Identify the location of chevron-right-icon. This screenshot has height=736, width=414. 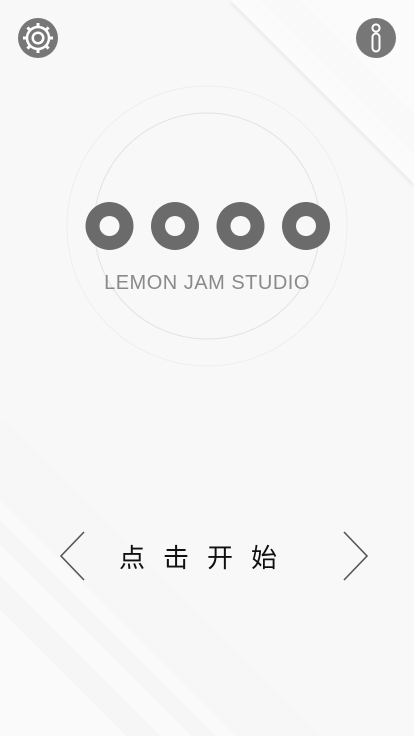
(356, 556).